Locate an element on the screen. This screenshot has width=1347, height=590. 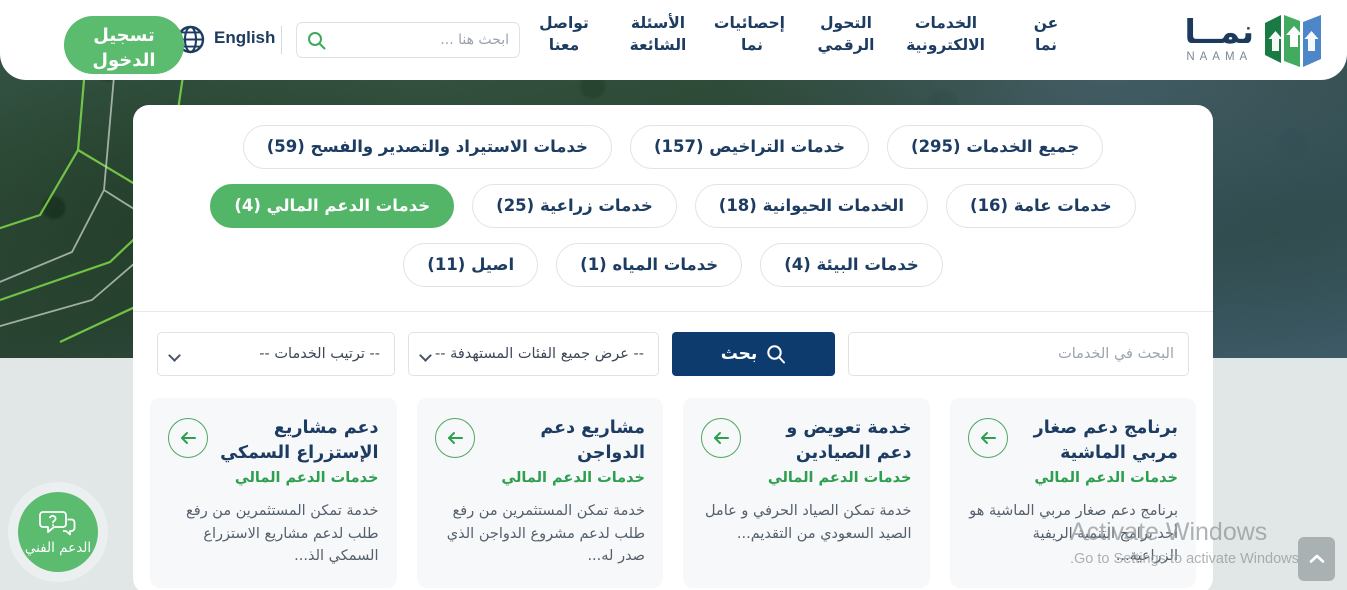
chip-general-services: خدمات عامة (16) is located at coordinates (1041, 206).